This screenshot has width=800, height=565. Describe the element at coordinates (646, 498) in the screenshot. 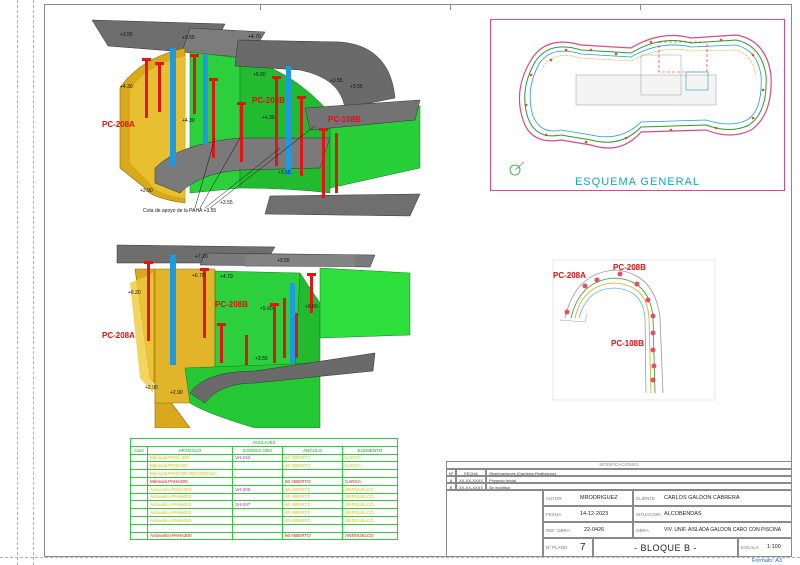

I see `cliente-label: CLIENTE` at that location.